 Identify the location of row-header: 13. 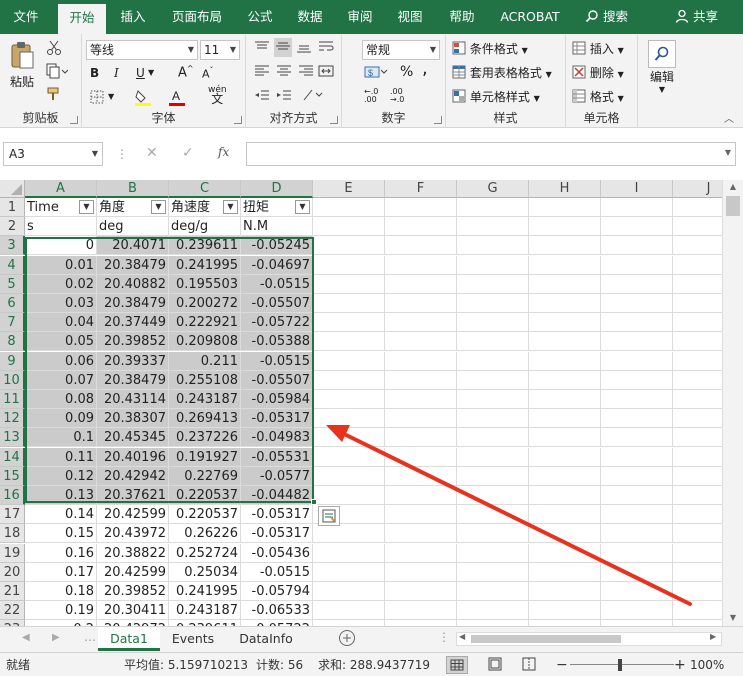
(12, 437).